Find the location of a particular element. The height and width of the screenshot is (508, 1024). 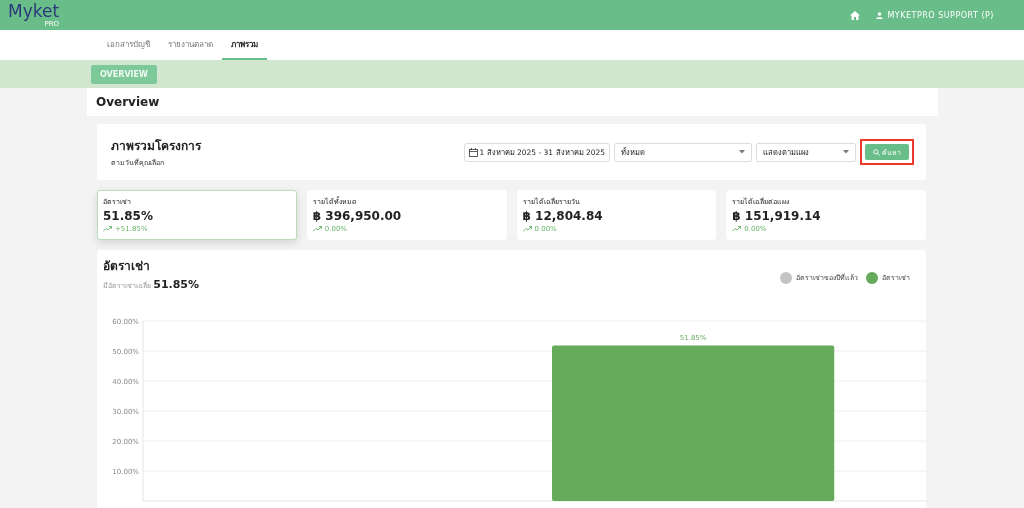

calendar-icon is located at coordinates (473, 152).